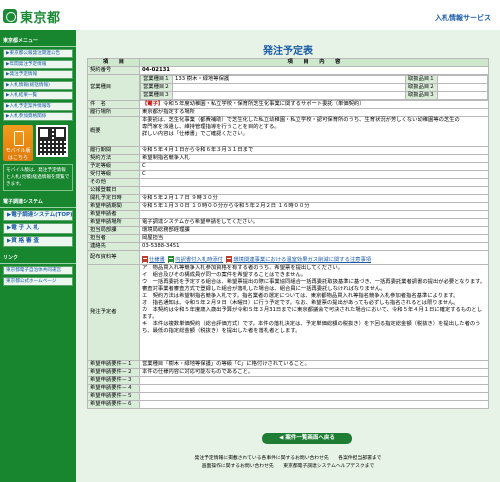  What do you see at coordinates (157, 260) in the screenshot?
I see `doc-link-spec: 仕様書` at bounding box center [157, 260].